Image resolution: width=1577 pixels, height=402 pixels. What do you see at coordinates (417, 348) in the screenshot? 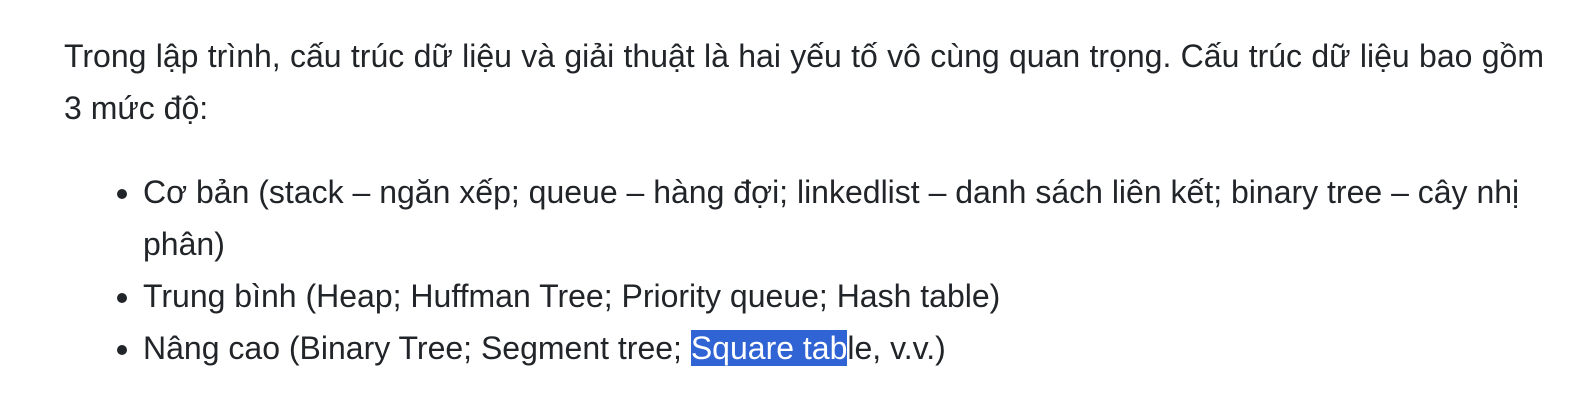
I see `list-item-advanced-text-before: Nâng cao (Binary Tree; Segment tree;` at bounding box center [417, 348].